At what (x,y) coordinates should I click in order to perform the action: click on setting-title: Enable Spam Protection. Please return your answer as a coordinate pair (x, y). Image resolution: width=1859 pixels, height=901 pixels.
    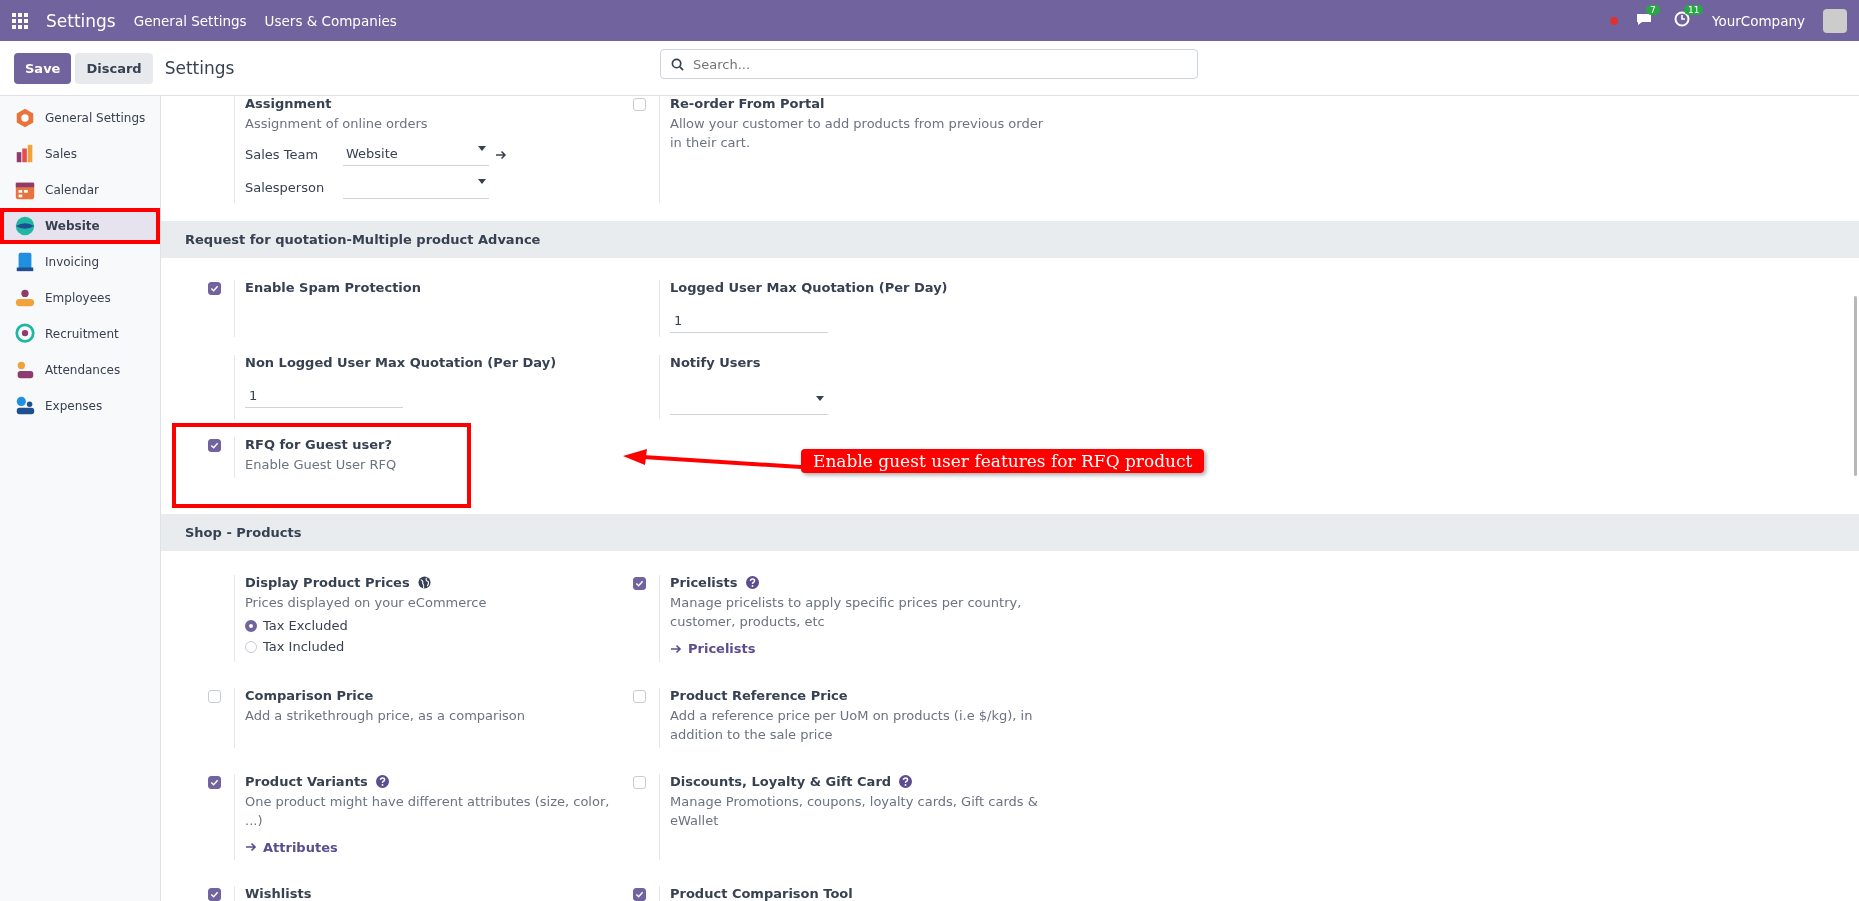
    Looking at the image, I should click on (333, 287).